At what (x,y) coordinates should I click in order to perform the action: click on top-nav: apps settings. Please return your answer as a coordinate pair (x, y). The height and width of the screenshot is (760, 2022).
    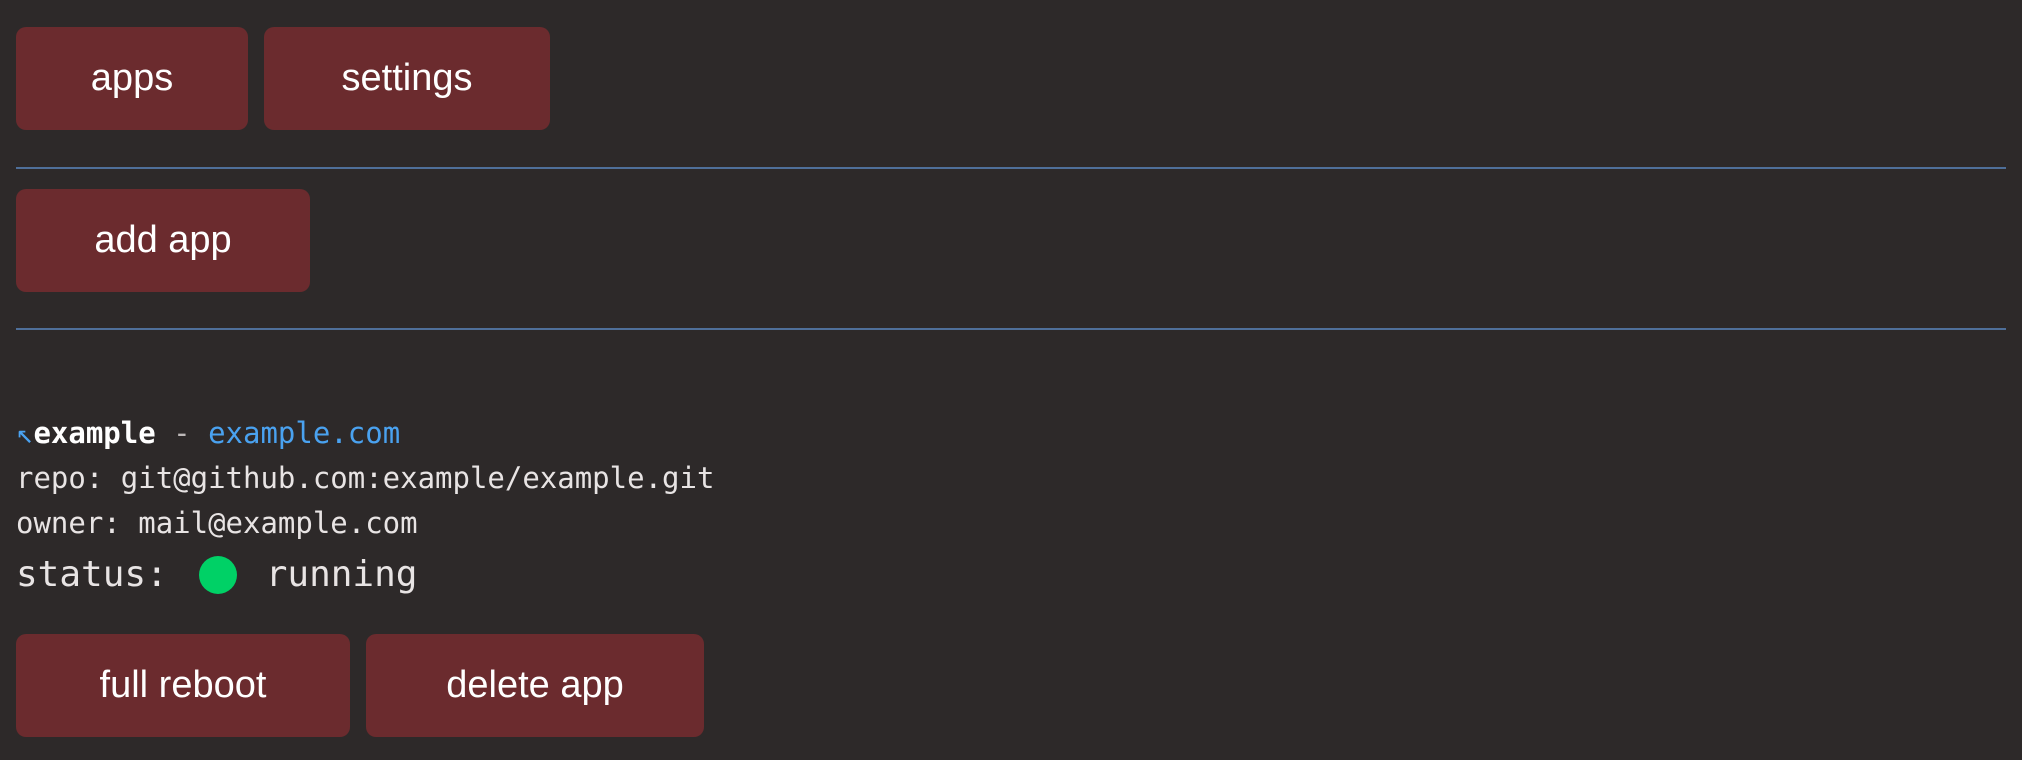
    Looking at the image, I should click on (1011, 78).